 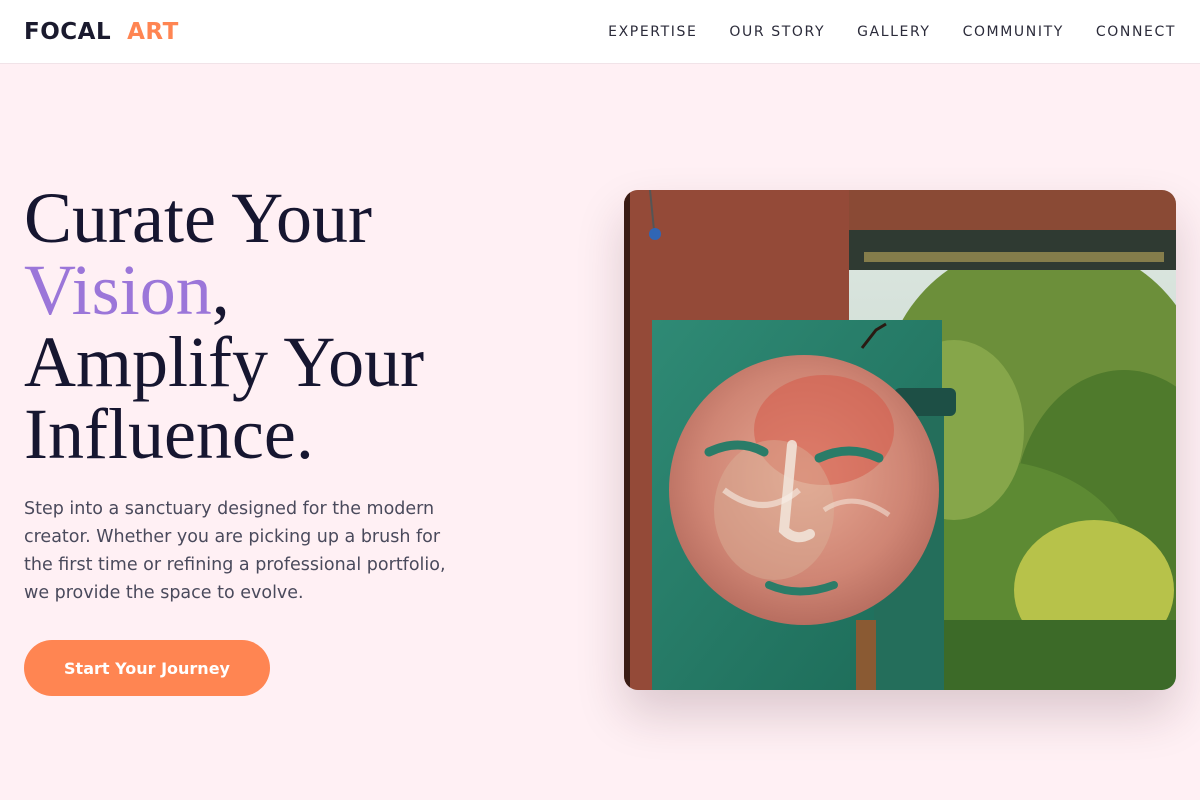 I want to click on hero-title-line3: Amplify Your, so click(x=224, y=362).